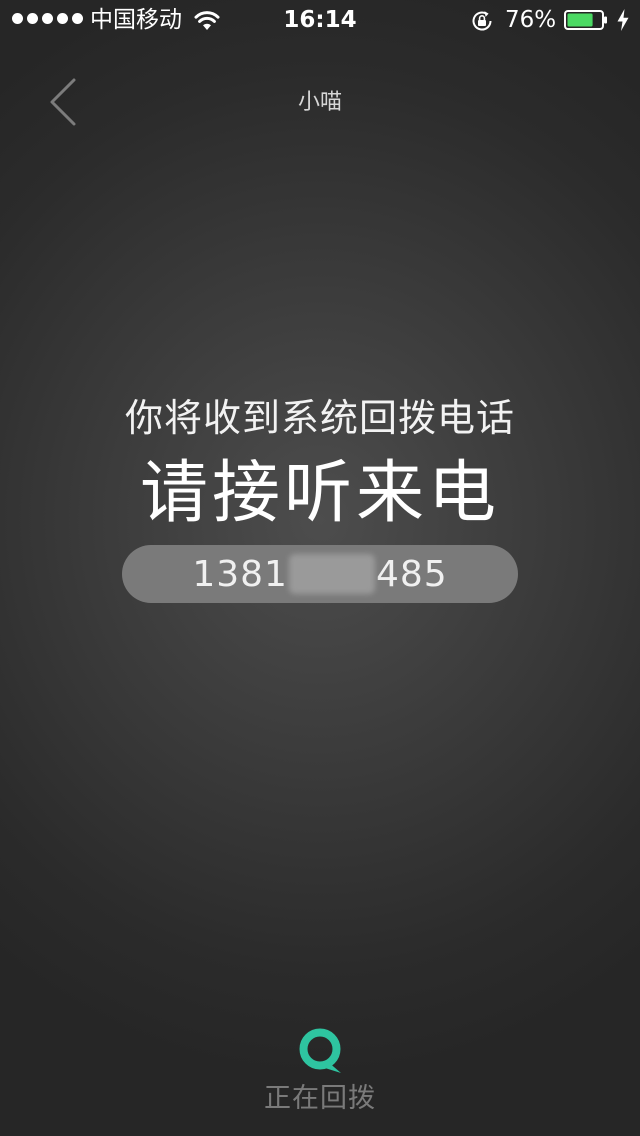  What do you see at coordinates (482, 21) in the screenshot?
I see `rotation-lock-icon` at bounding box center [482, 21].